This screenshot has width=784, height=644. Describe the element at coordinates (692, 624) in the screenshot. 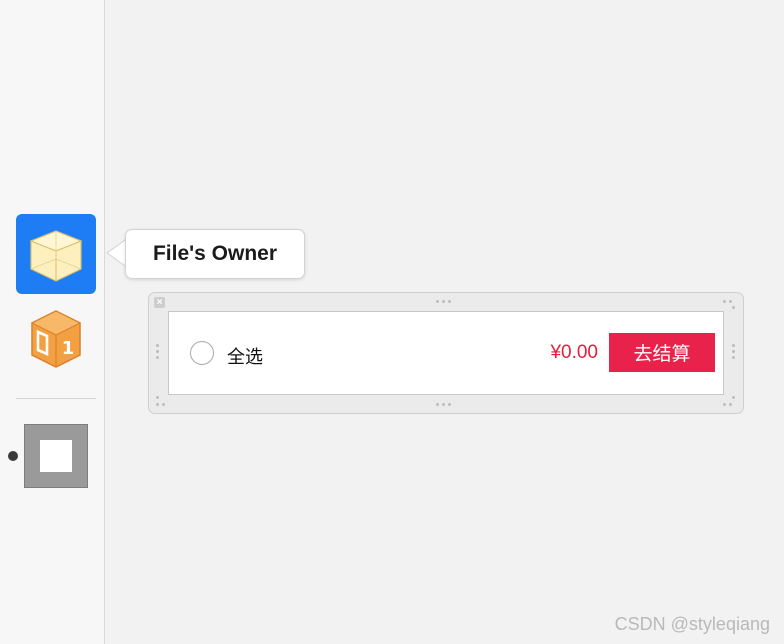

I see `watermark: CSDN @styleqiang` at that location.